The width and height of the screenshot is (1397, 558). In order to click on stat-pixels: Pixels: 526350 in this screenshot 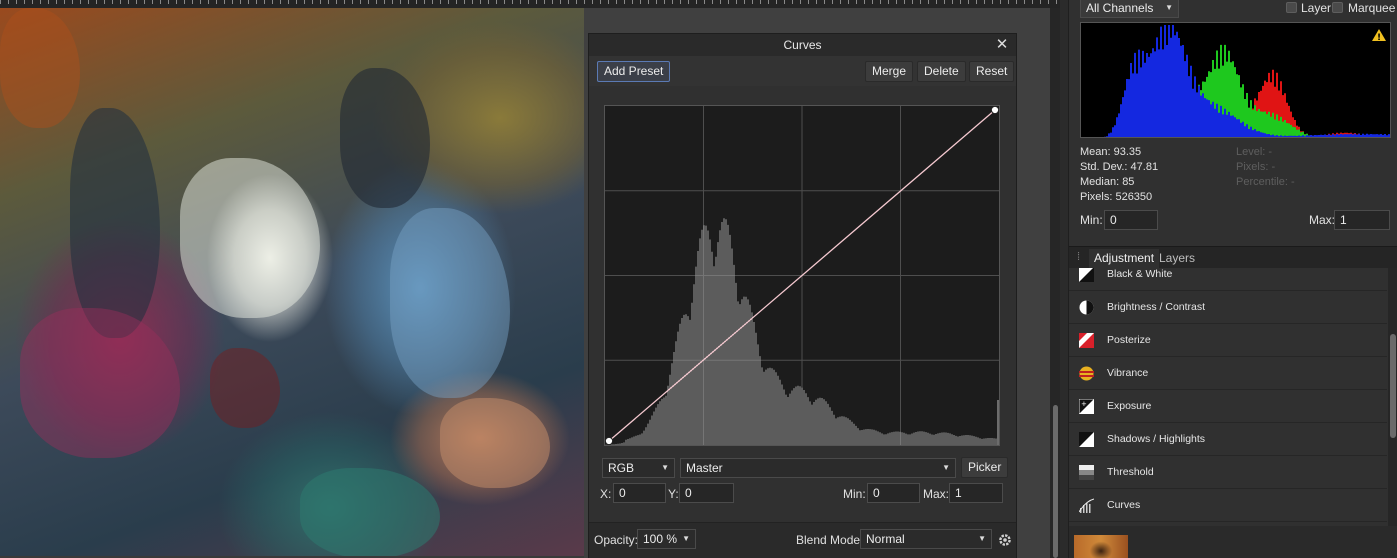, I will do `click(1116, 197)`.